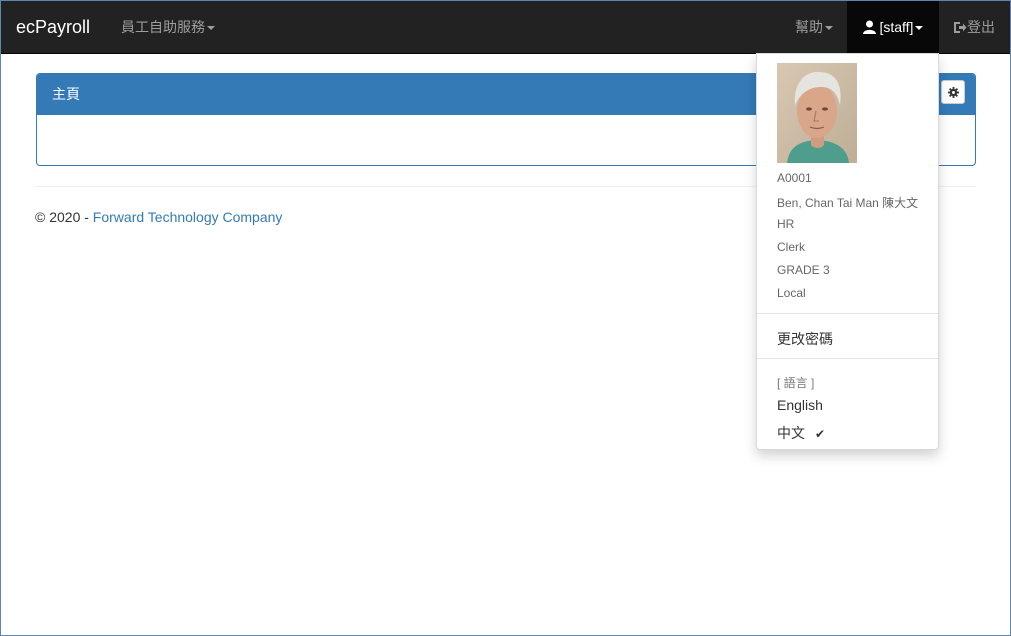 The width and height of the screenshot is (1011, 636). Describe the element at coordinates (791, 247) in the screenshot. I see `staff-position: Clerk` at that location.